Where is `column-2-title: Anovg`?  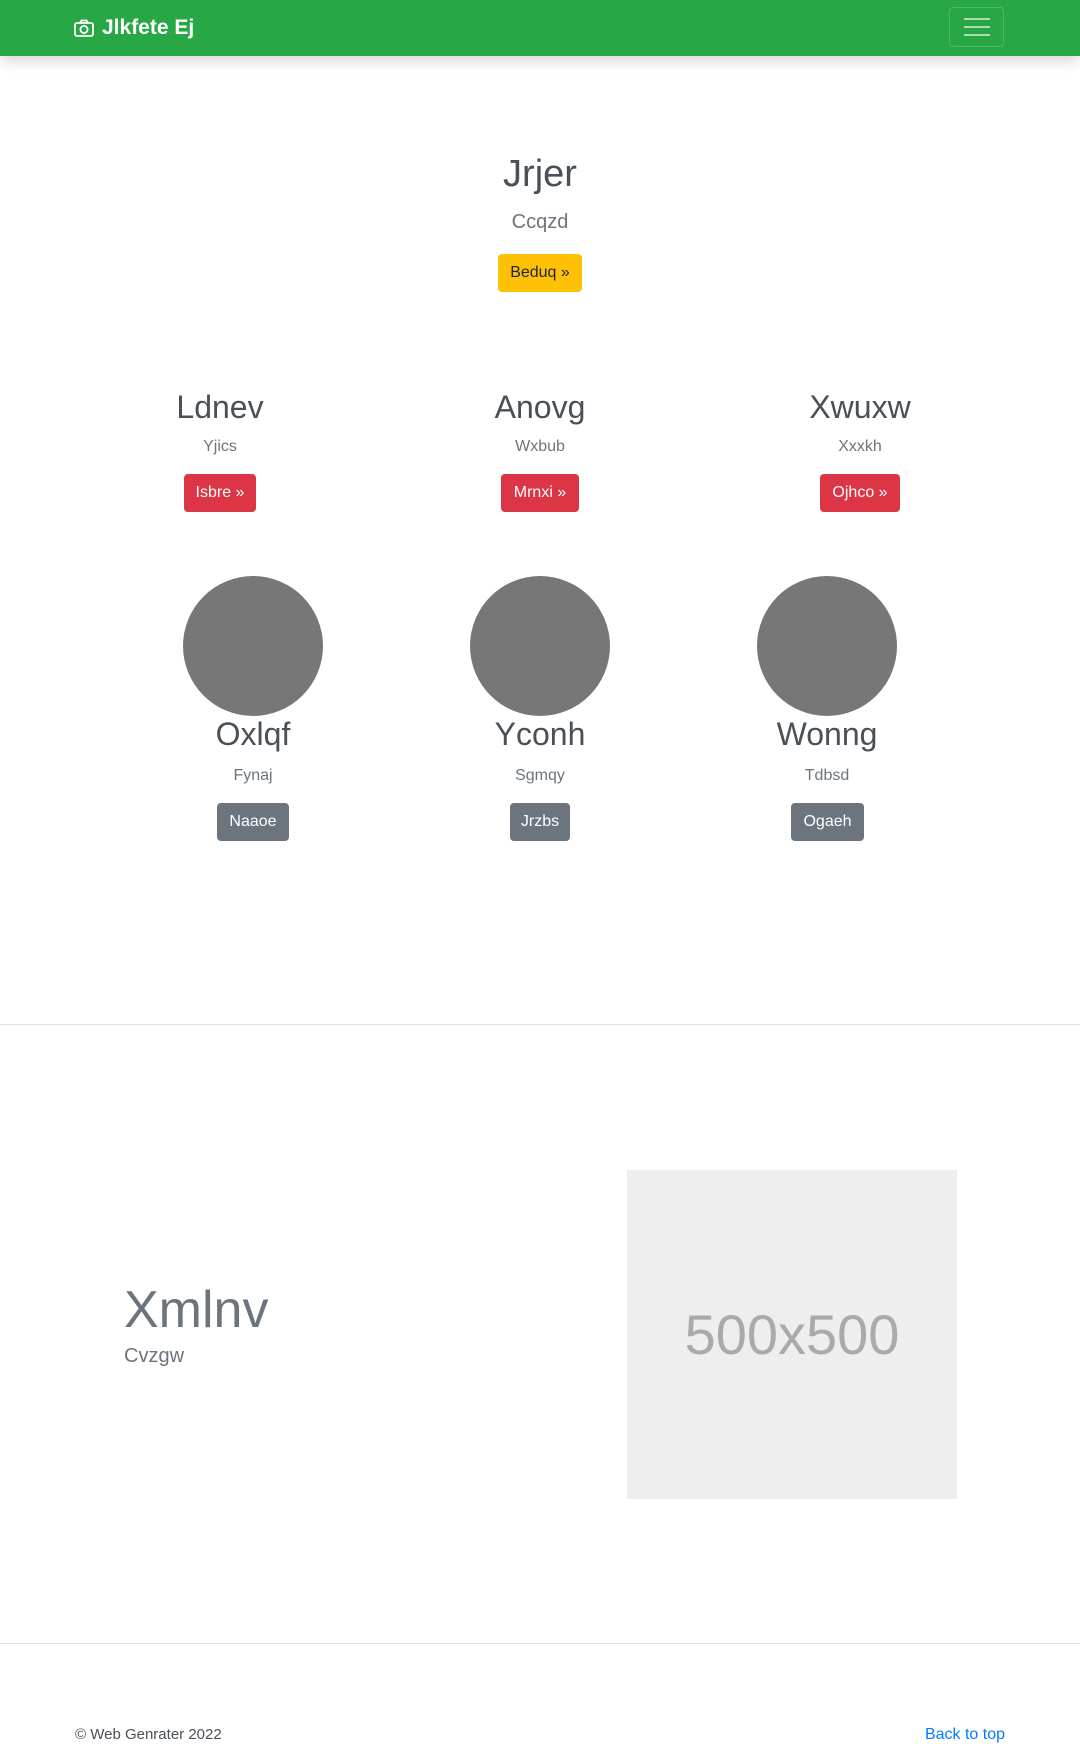 column-2-title: Anovg is located at coordinates (540, 407).